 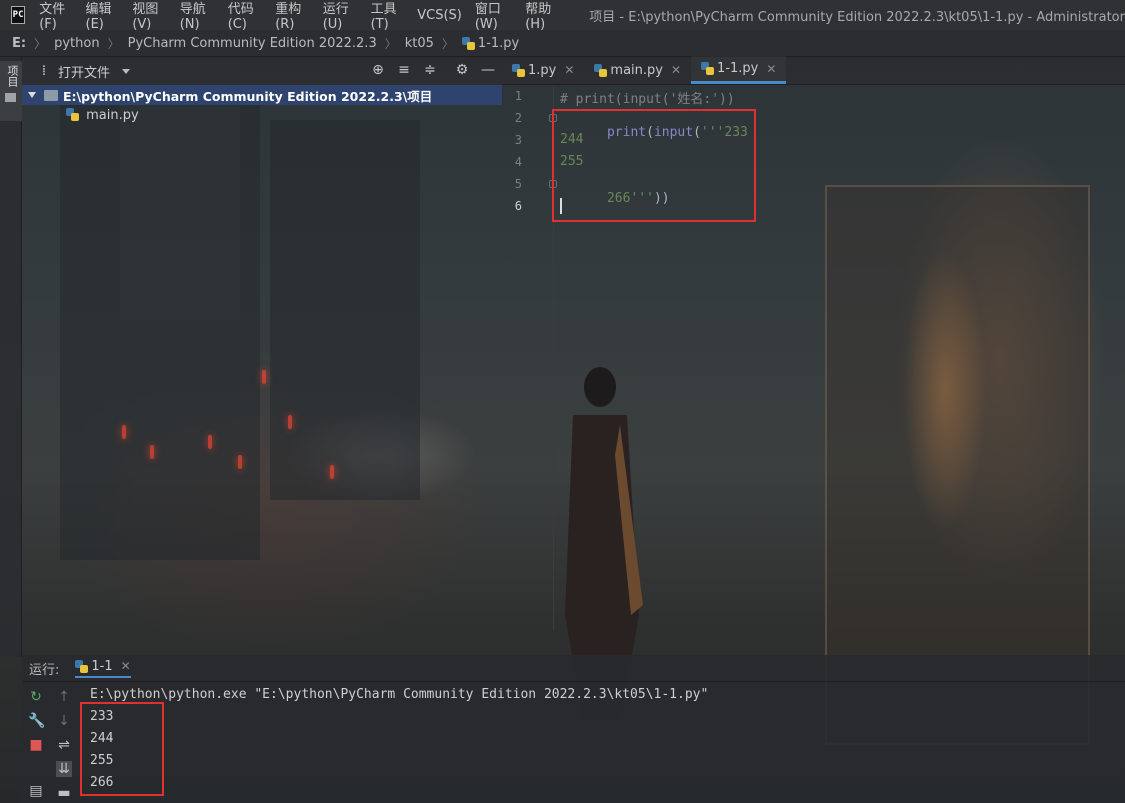 I want to click on output-highlight-annotation, so click(x=122, y=749).